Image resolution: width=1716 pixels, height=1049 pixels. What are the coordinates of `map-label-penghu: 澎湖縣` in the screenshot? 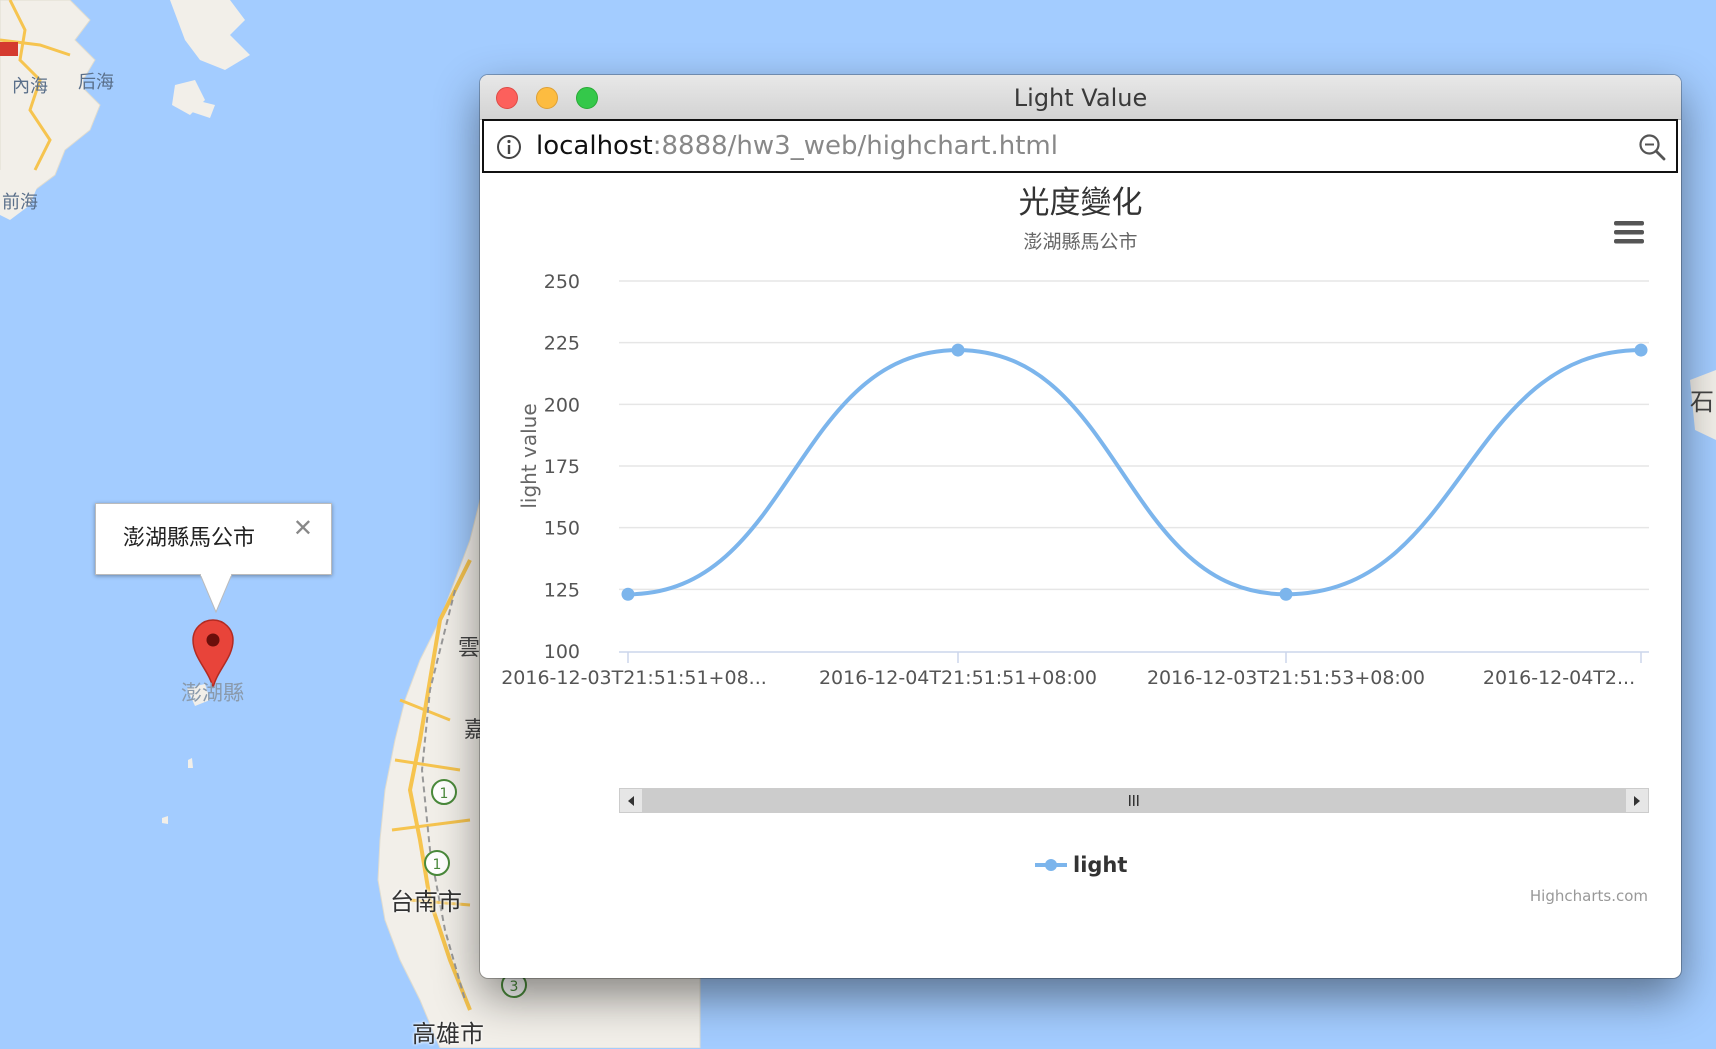 It's located at (212, 693).